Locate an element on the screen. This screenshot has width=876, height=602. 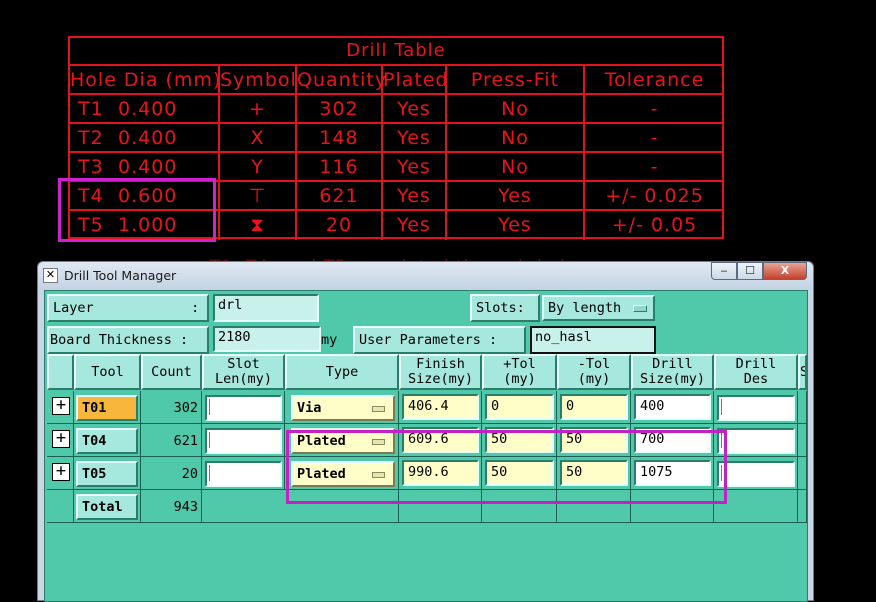
header-drill-size: Drill Size(my) is located at coordinates (672, 372).